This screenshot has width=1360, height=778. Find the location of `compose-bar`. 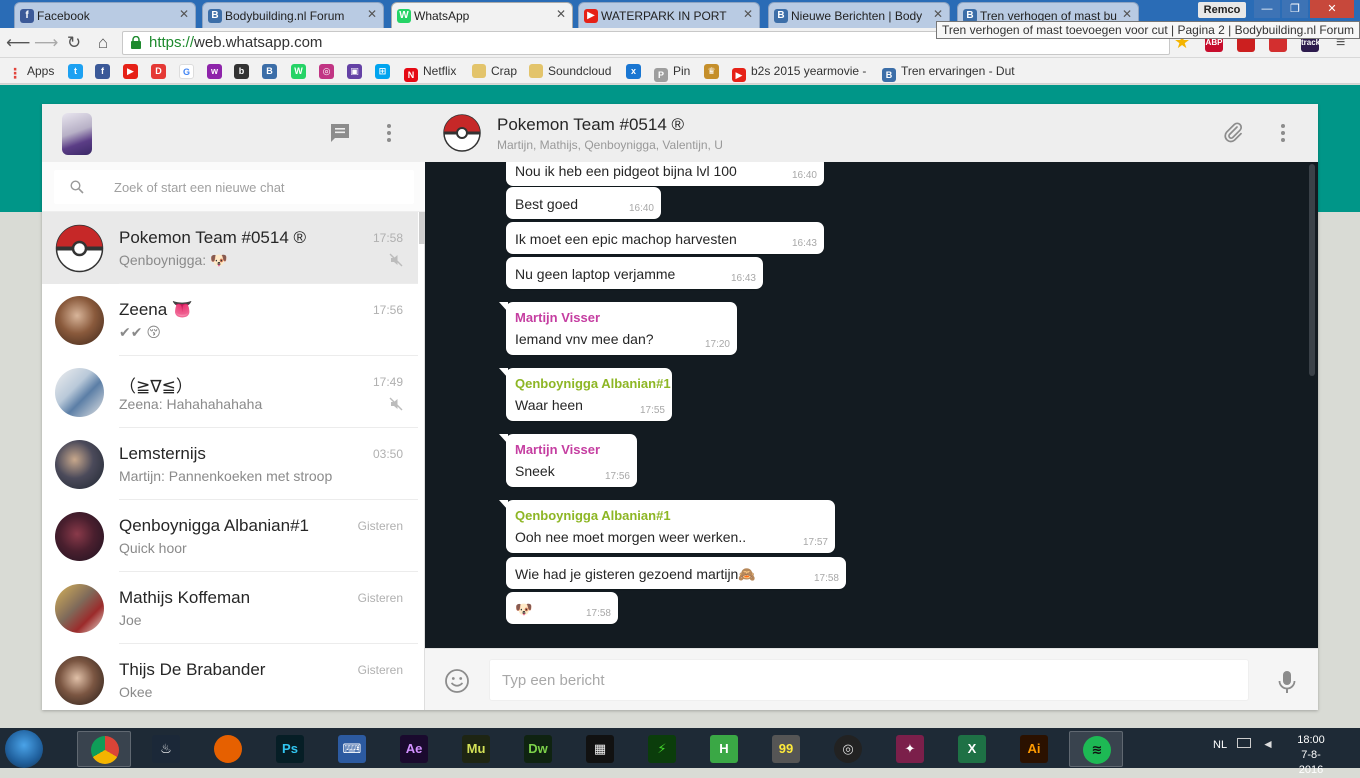

compose-bar is located at coordinates (871, 679).